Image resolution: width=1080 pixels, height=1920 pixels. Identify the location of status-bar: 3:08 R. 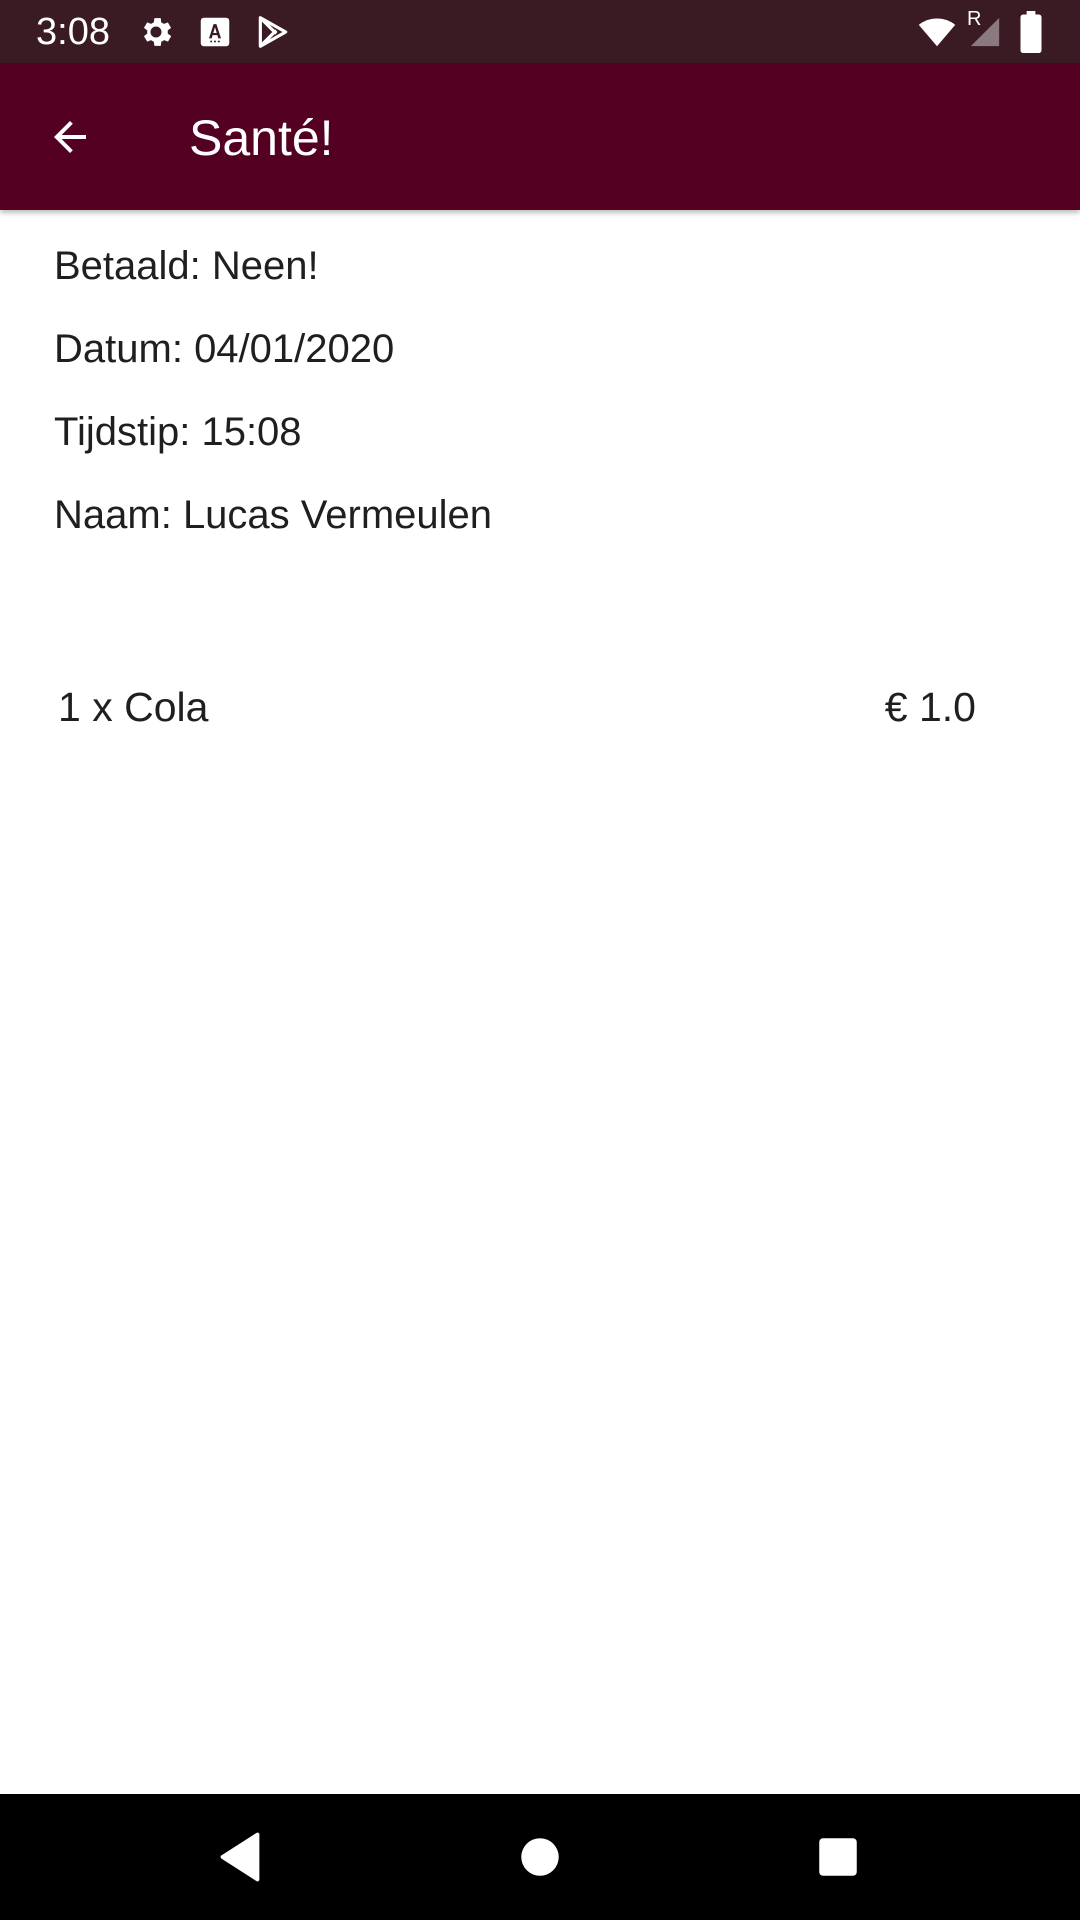
(540, 31).